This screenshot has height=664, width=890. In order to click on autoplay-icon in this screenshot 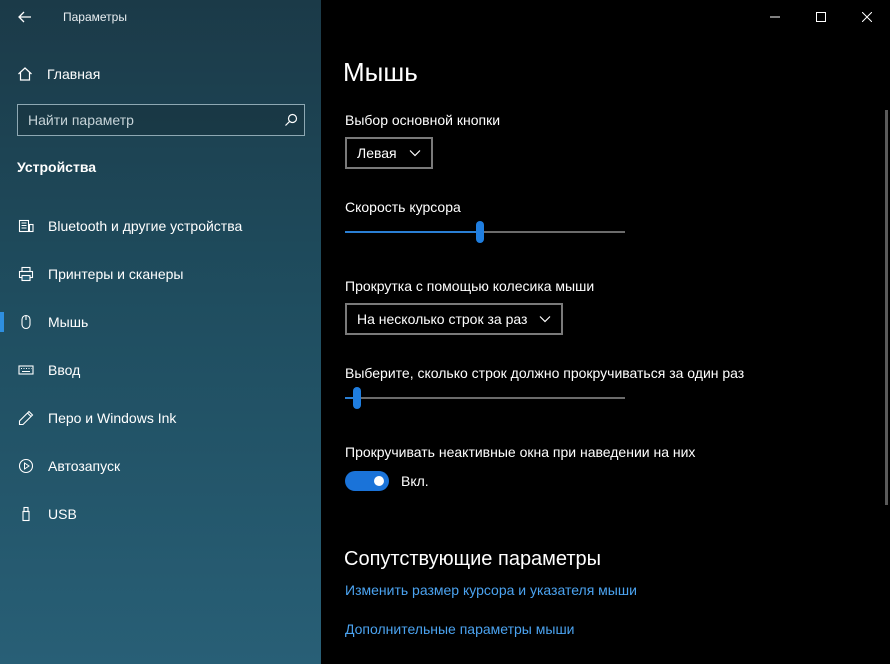, I will do `click(26, 466)`.